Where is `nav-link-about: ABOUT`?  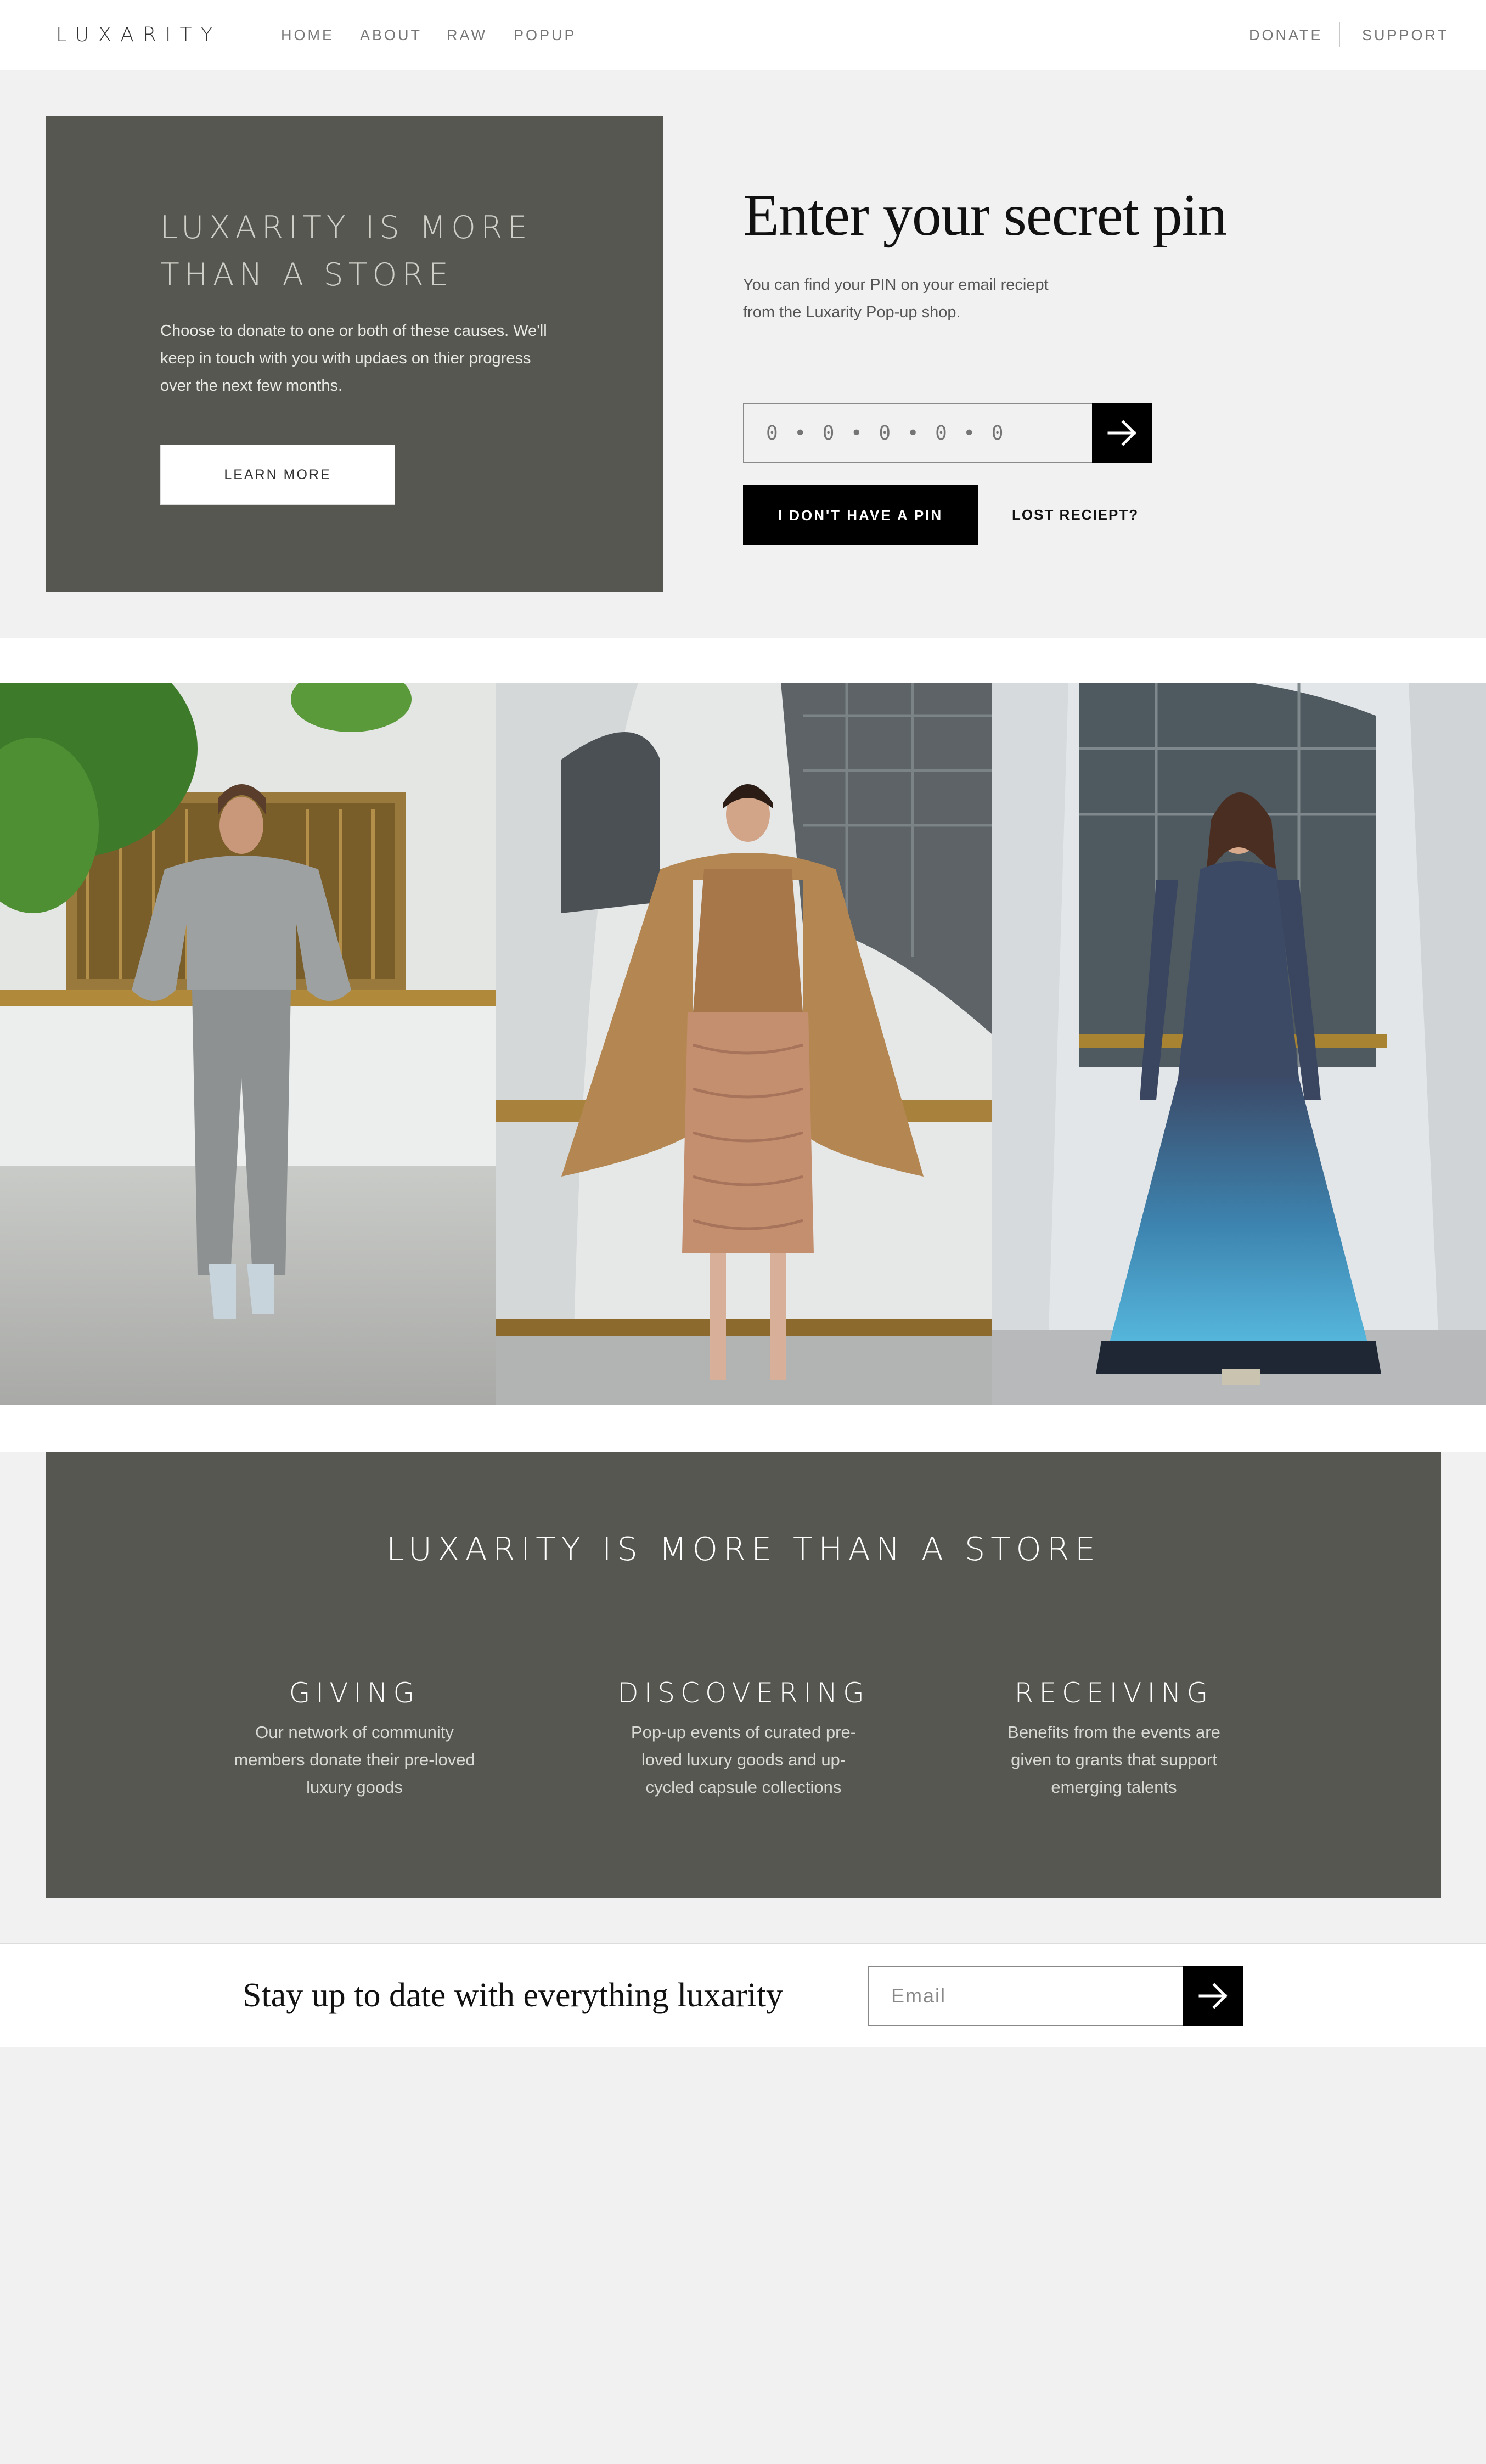
nav-link-about: ABOUT is located at coordinates (391, 35).